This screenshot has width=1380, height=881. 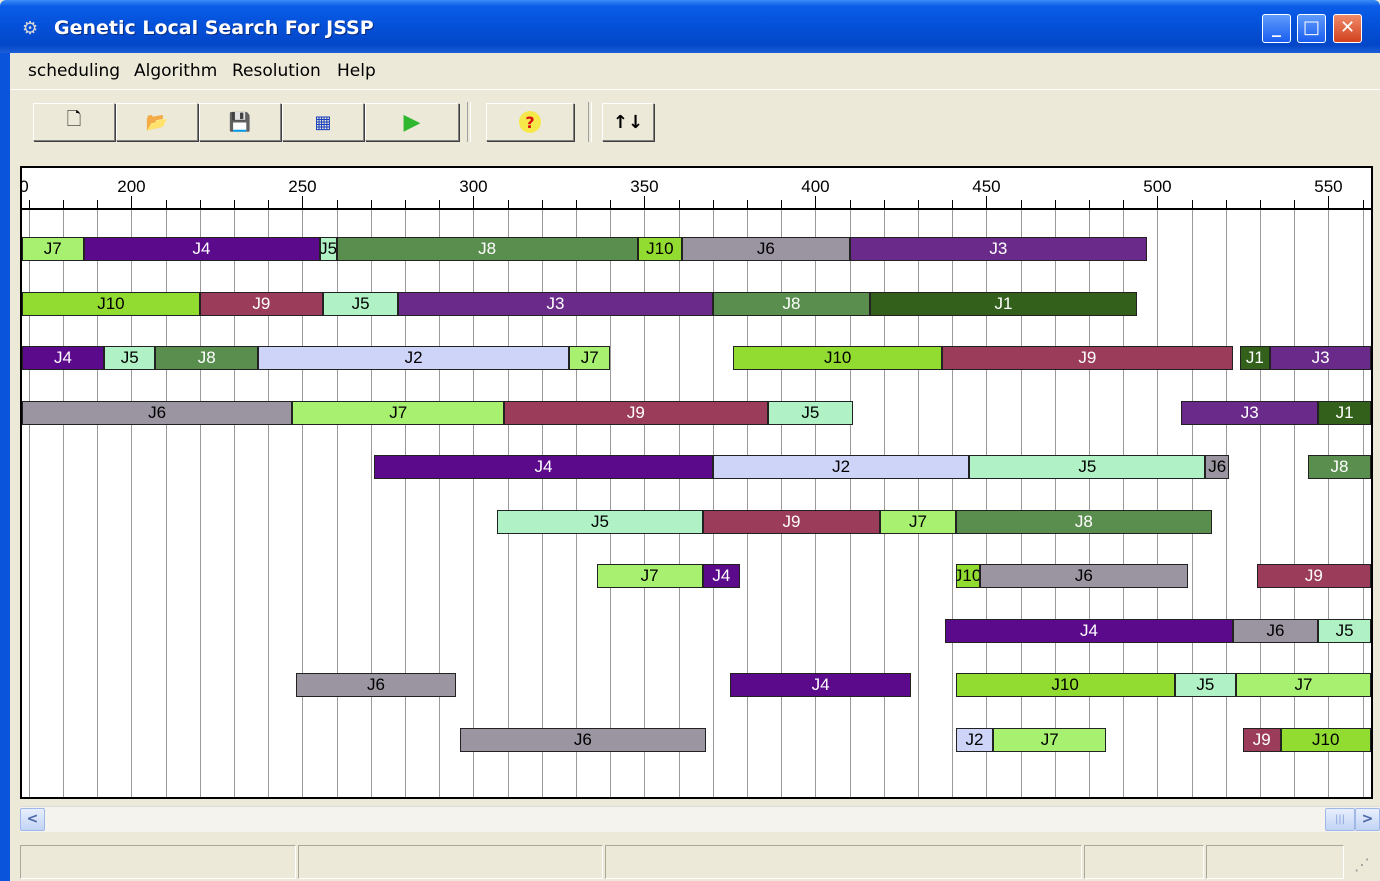 What do you see at coordinates (1367, 819) in the screenshot?
I see `scroll-right-arrow-icon: >` at bounding box center [1367, 819].